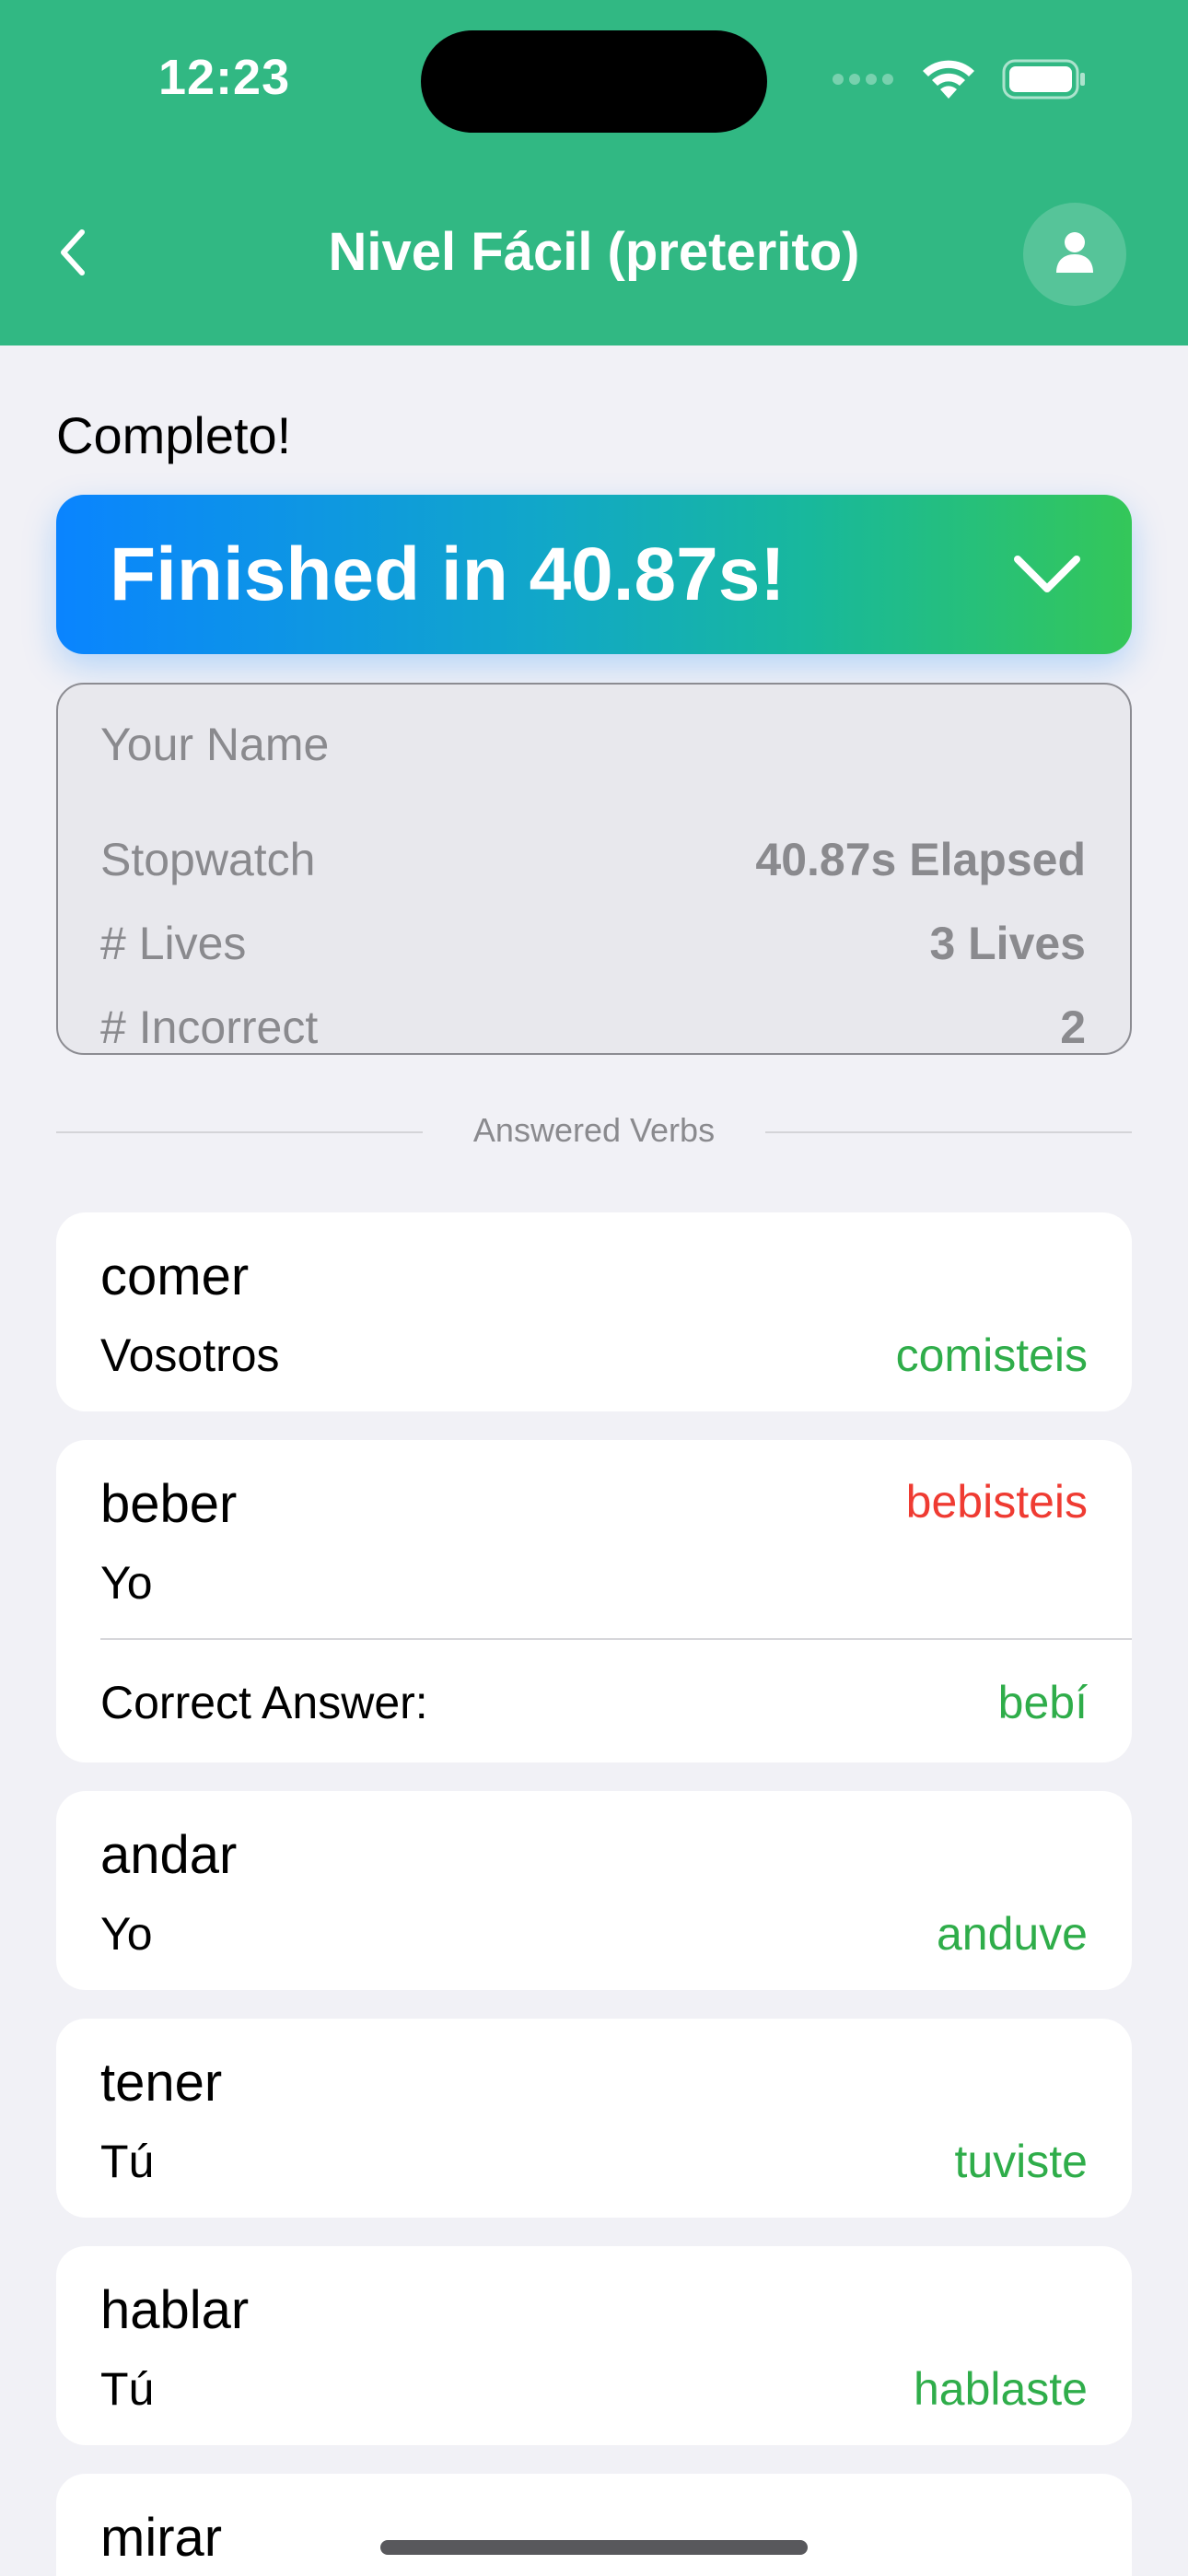 The height and width of the screenshot is (2576, 1188). Describe the element at coordinates (996, 1502) in the screenshot. I see `verb-answer-incorrect: bebisteis` at that location.